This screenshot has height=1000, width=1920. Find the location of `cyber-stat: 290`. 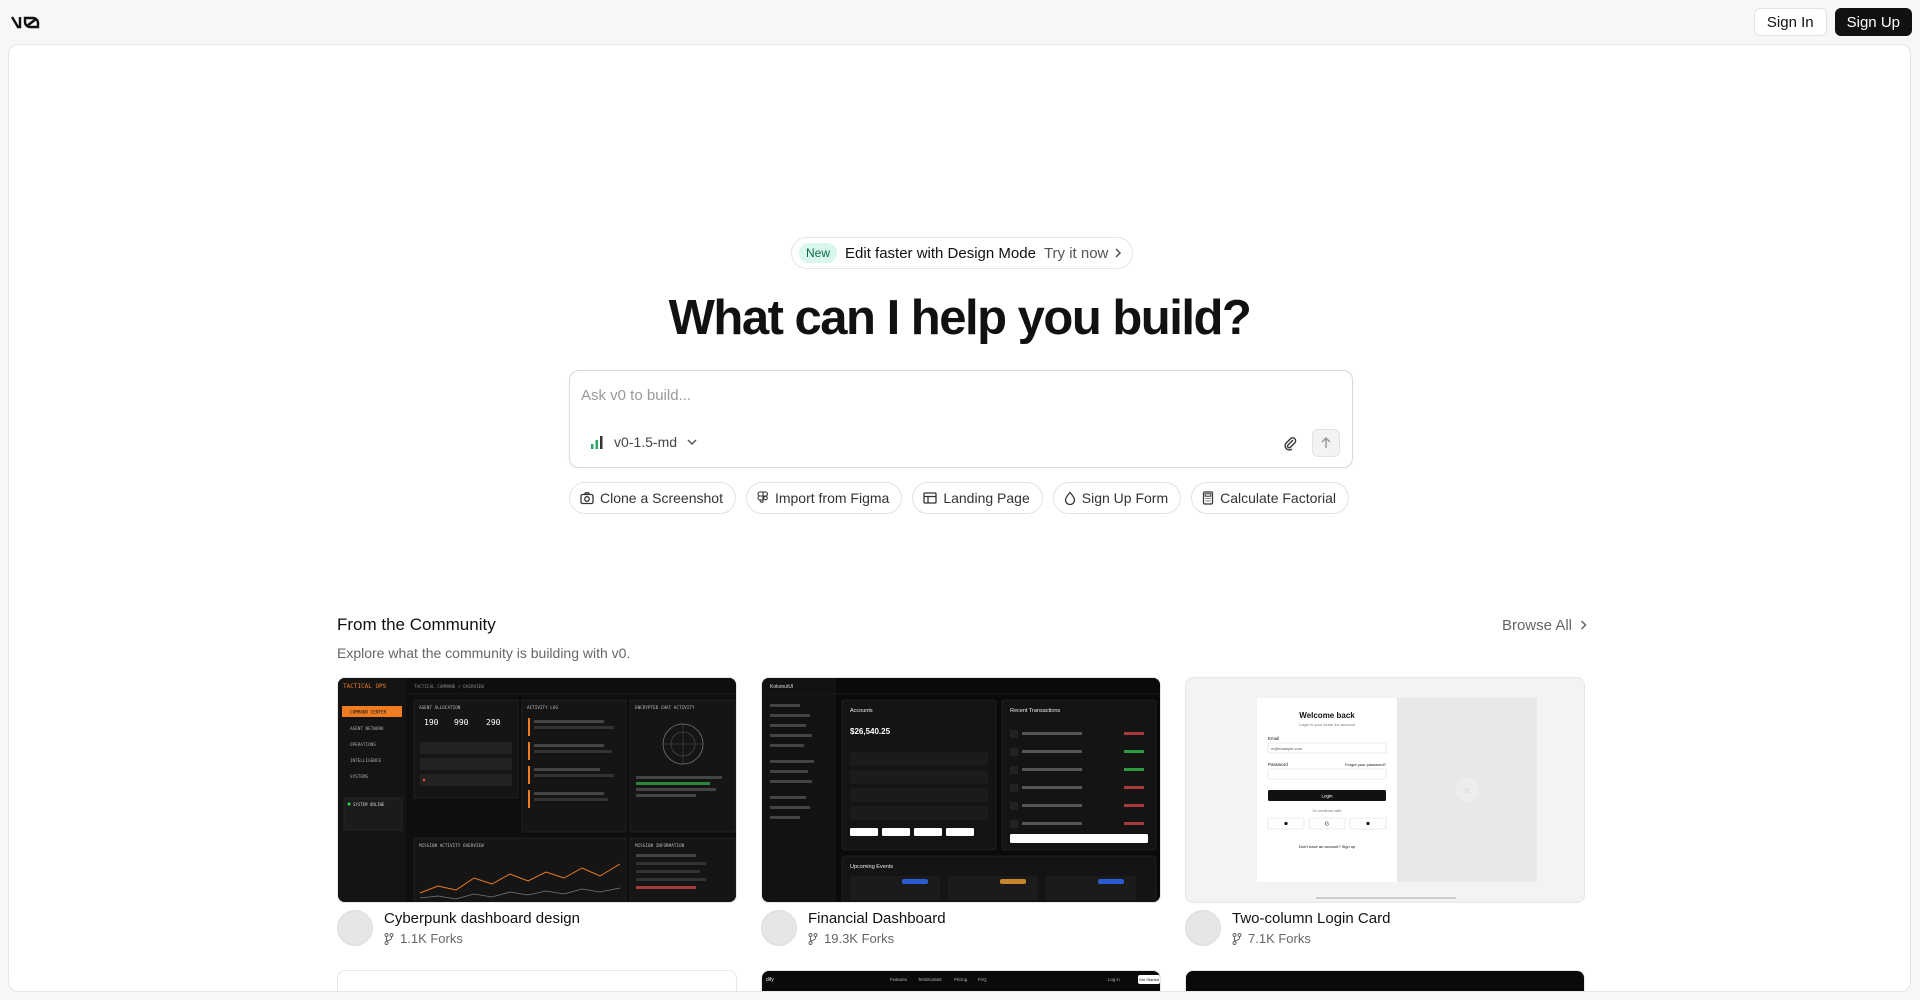

cyber-stat: 290 is located at coordinates (493, 722).